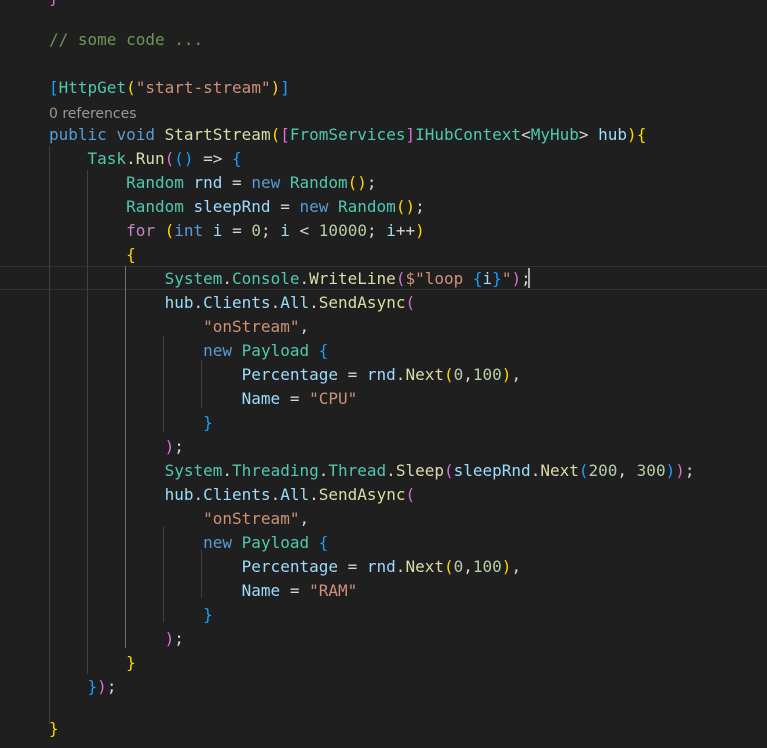 The height and width of the screenshot is (748, 767). I want to click on code-token: public, so click(78, 134).